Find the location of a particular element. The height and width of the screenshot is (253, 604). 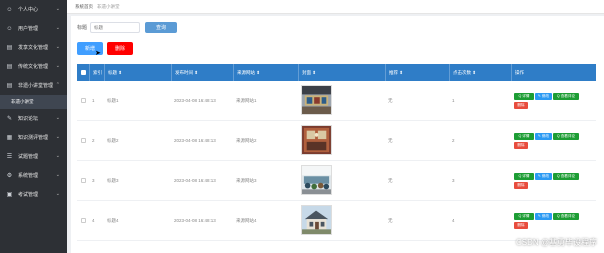

col-recommend: 推荐 ⬍ is located at coordinates (417, 72).